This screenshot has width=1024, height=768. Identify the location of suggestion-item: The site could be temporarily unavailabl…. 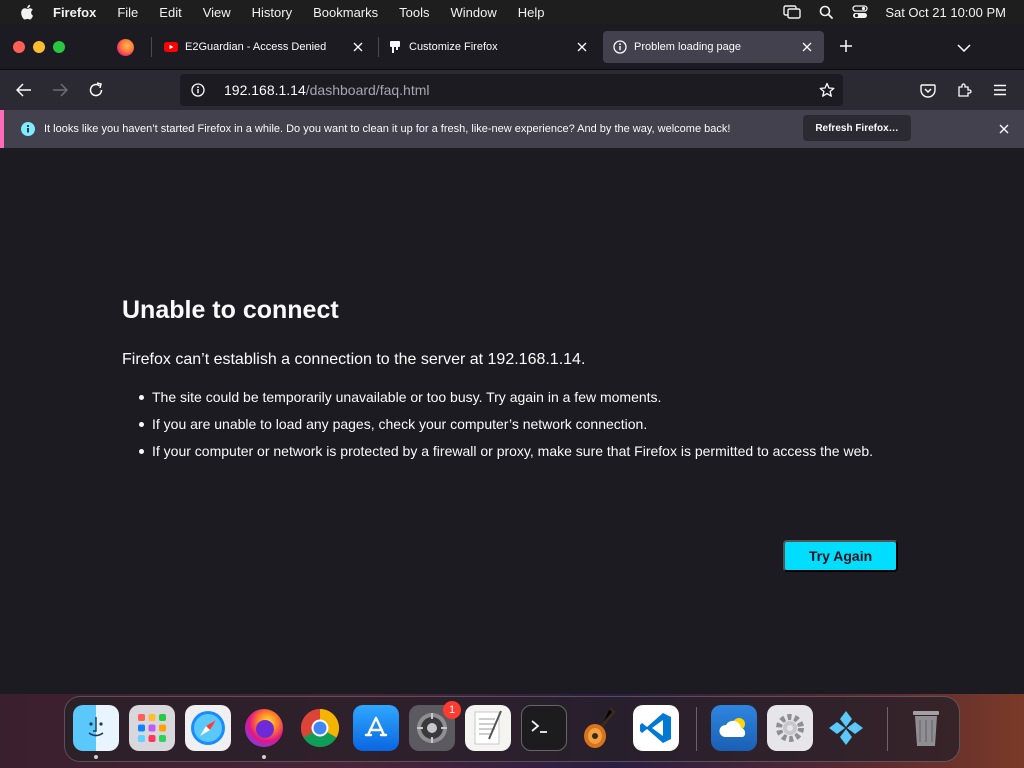
(521, 397).